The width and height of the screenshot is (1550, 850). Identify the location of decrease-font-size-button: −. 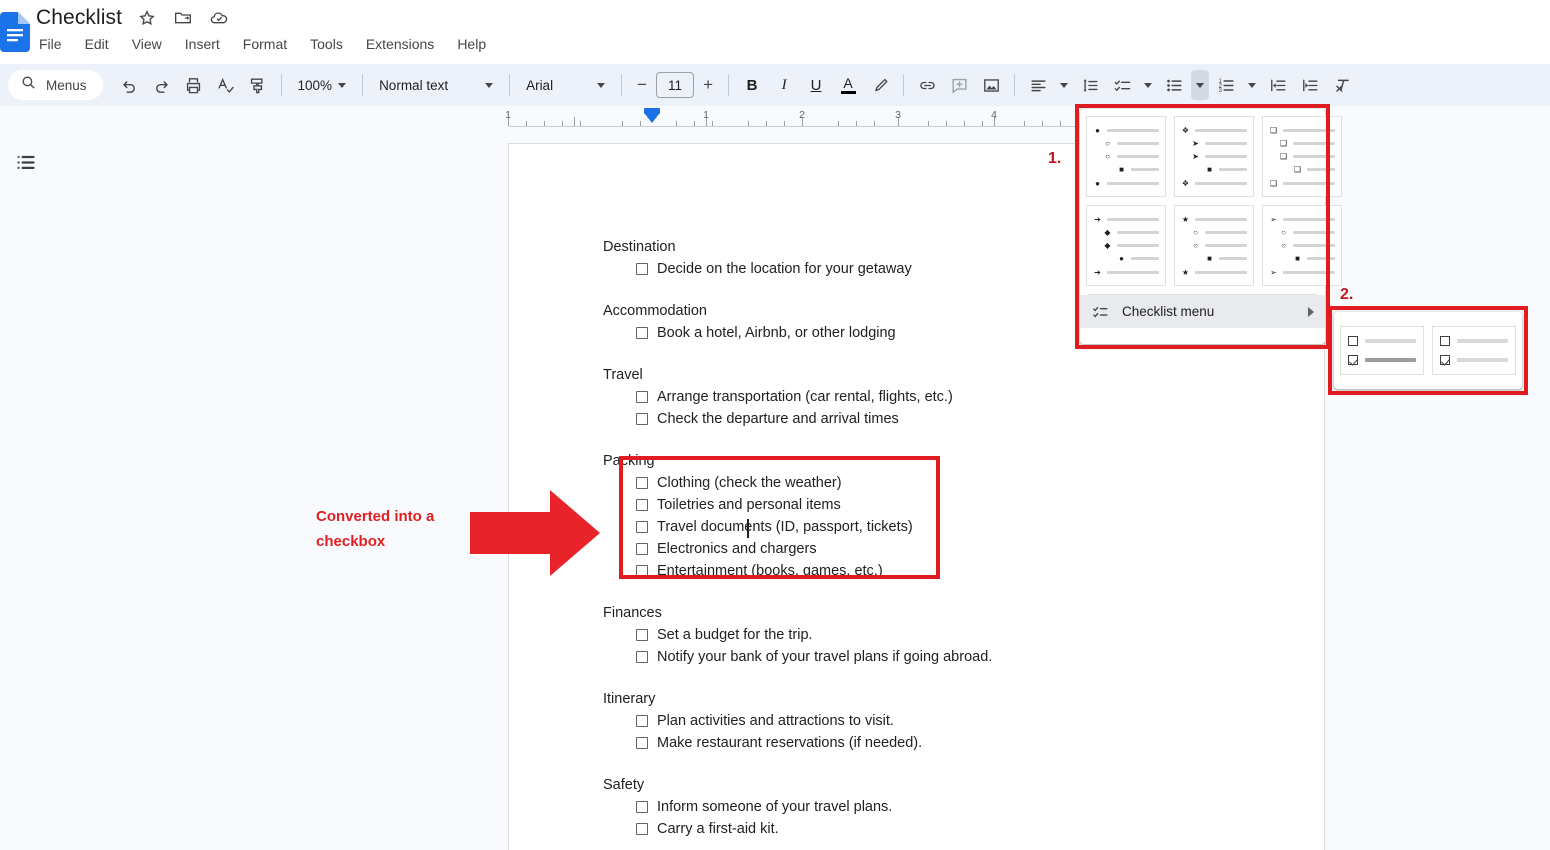
(642, 85).